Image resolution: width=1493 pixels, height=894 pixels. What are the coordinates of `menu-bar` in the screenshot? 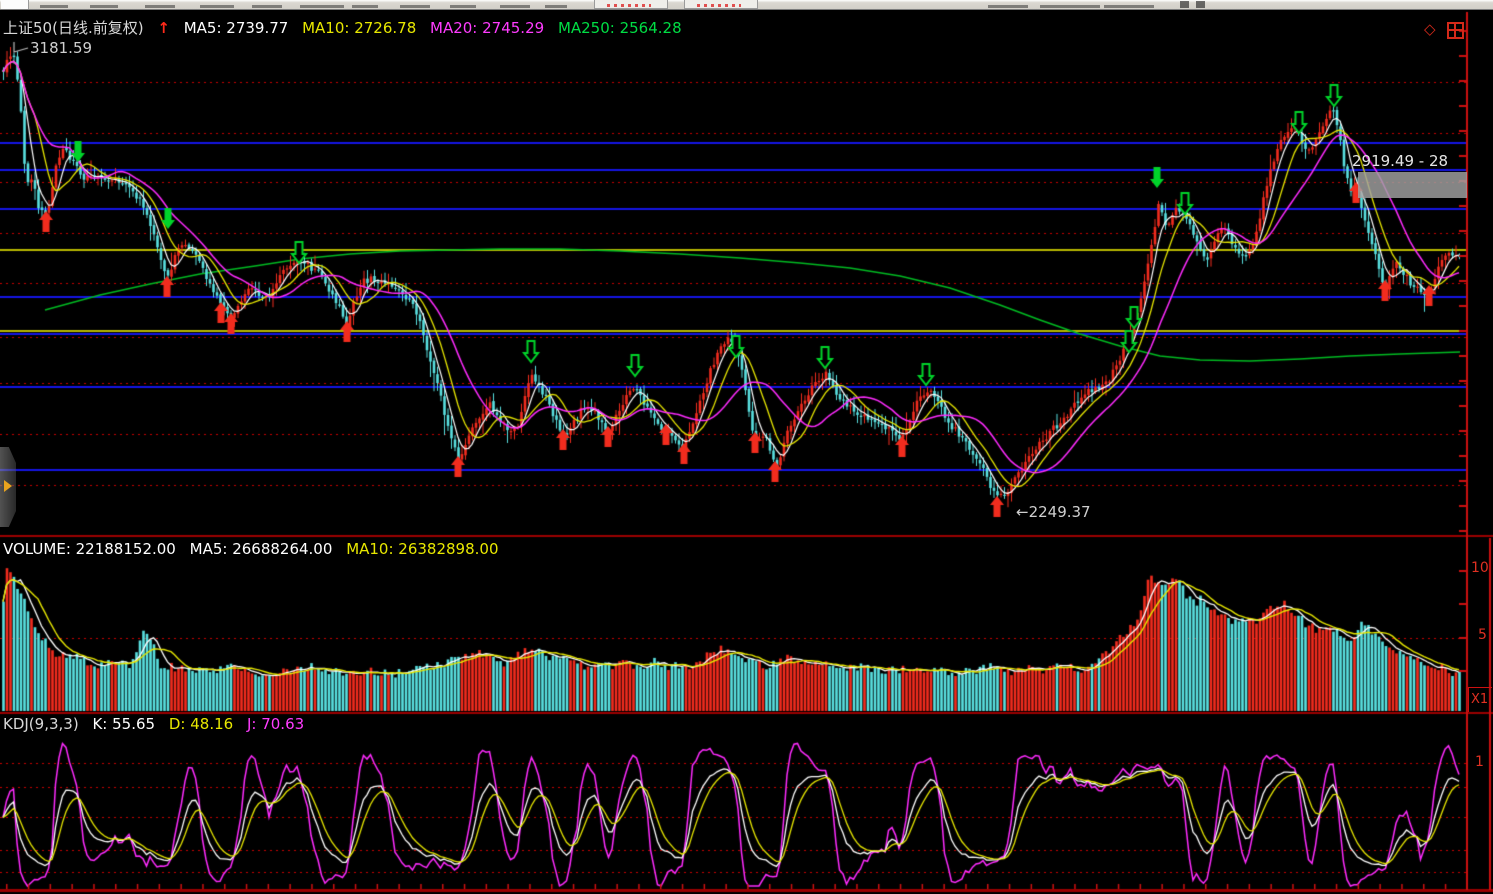 It's located at (746, 5).